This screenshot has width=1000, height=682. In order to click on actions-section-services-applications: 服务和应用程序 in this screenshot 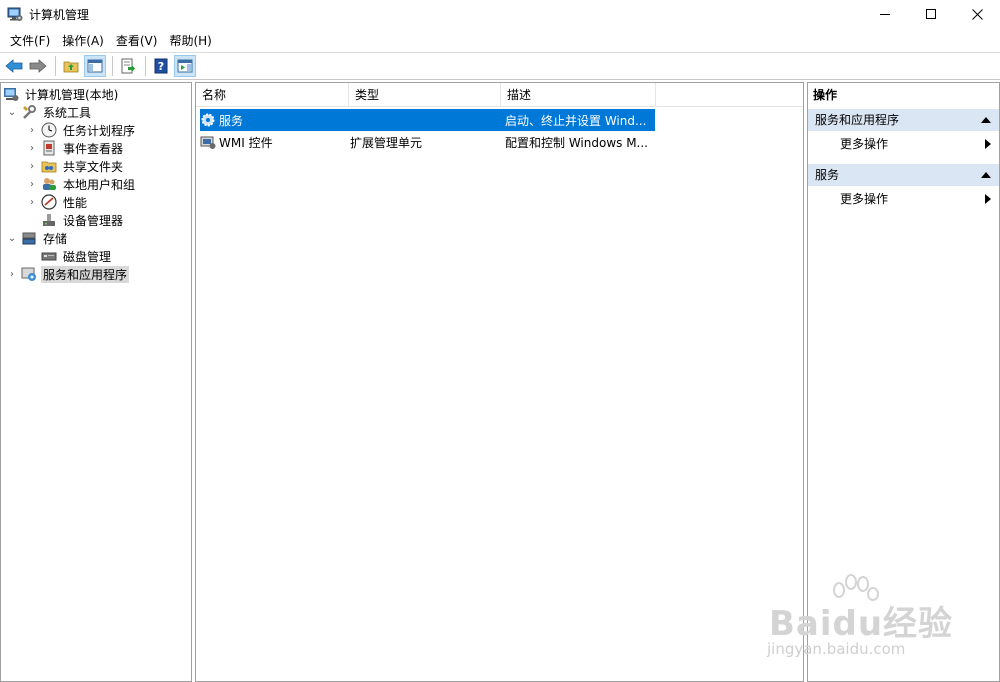, I will do `click(903, 120)`.